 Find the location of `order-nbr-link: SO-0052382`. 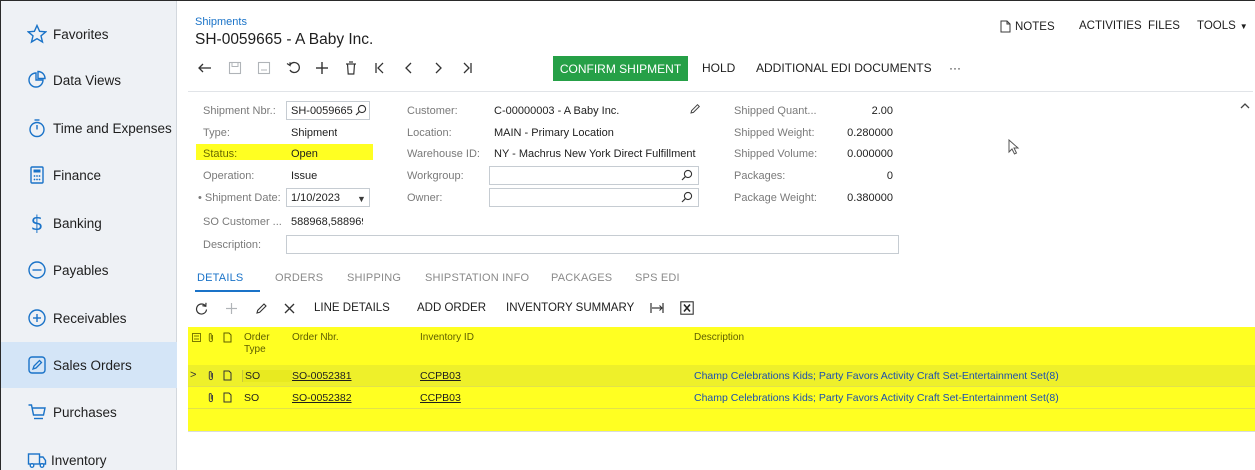

order-nbr-link: SO-0052382 is located at coordinates (322, 398).